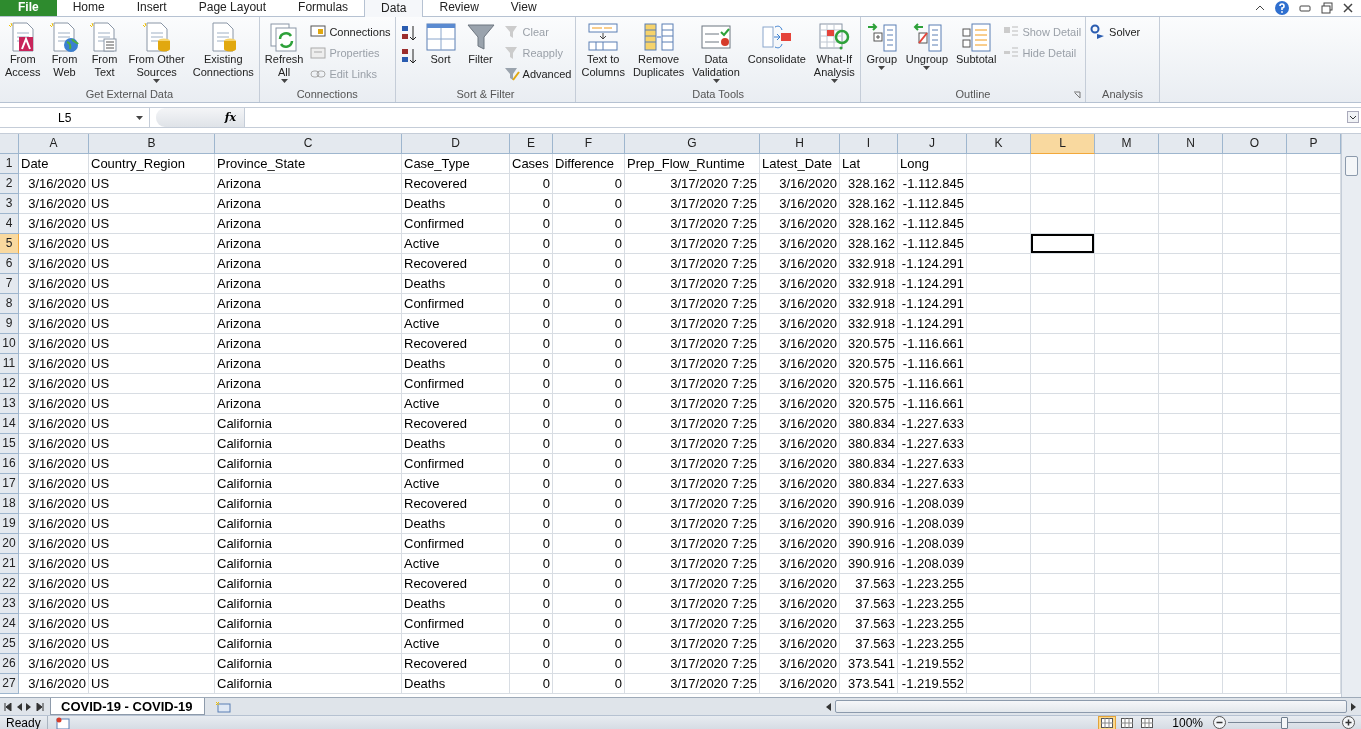 This screenshot has height=729, width=1361. Describe the element at coordinates (9, 324) in the screenshot. I see `row-header: 9` at that location.